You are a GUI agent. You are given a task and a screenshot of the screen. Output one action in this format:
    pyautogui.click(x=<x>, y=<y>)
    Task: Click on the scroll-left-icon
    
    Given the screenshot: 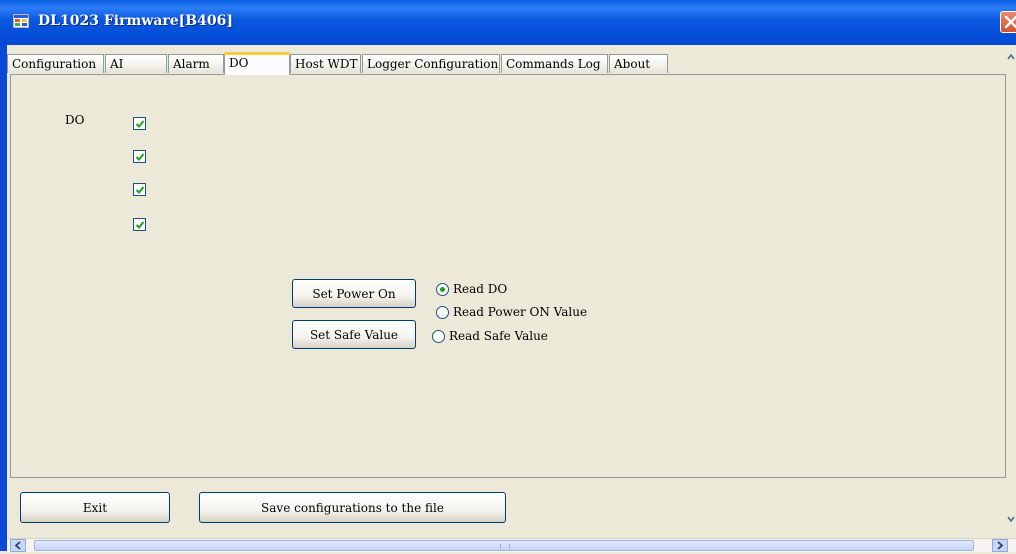 What is the action you would take?
    pyautogui.click(x=17, y=545)
    